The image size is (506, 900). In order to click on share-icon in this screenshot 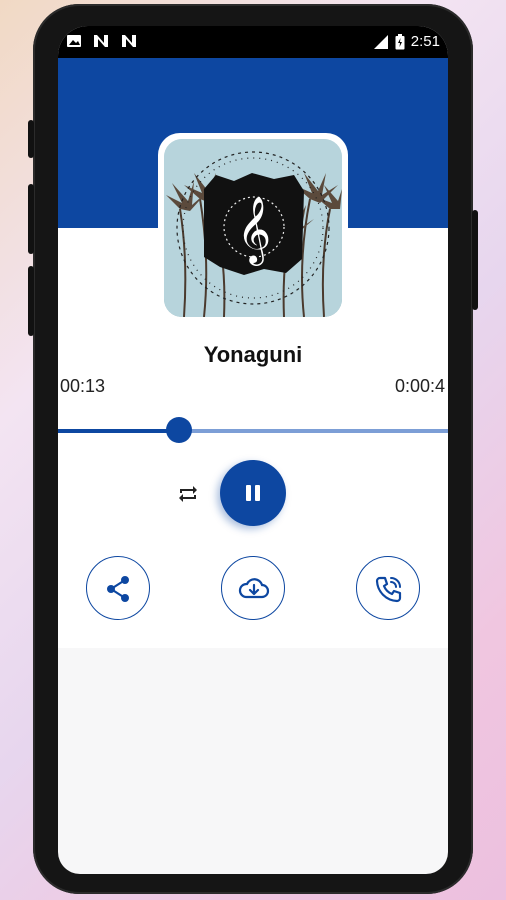, I will do `click(118, 589)`.